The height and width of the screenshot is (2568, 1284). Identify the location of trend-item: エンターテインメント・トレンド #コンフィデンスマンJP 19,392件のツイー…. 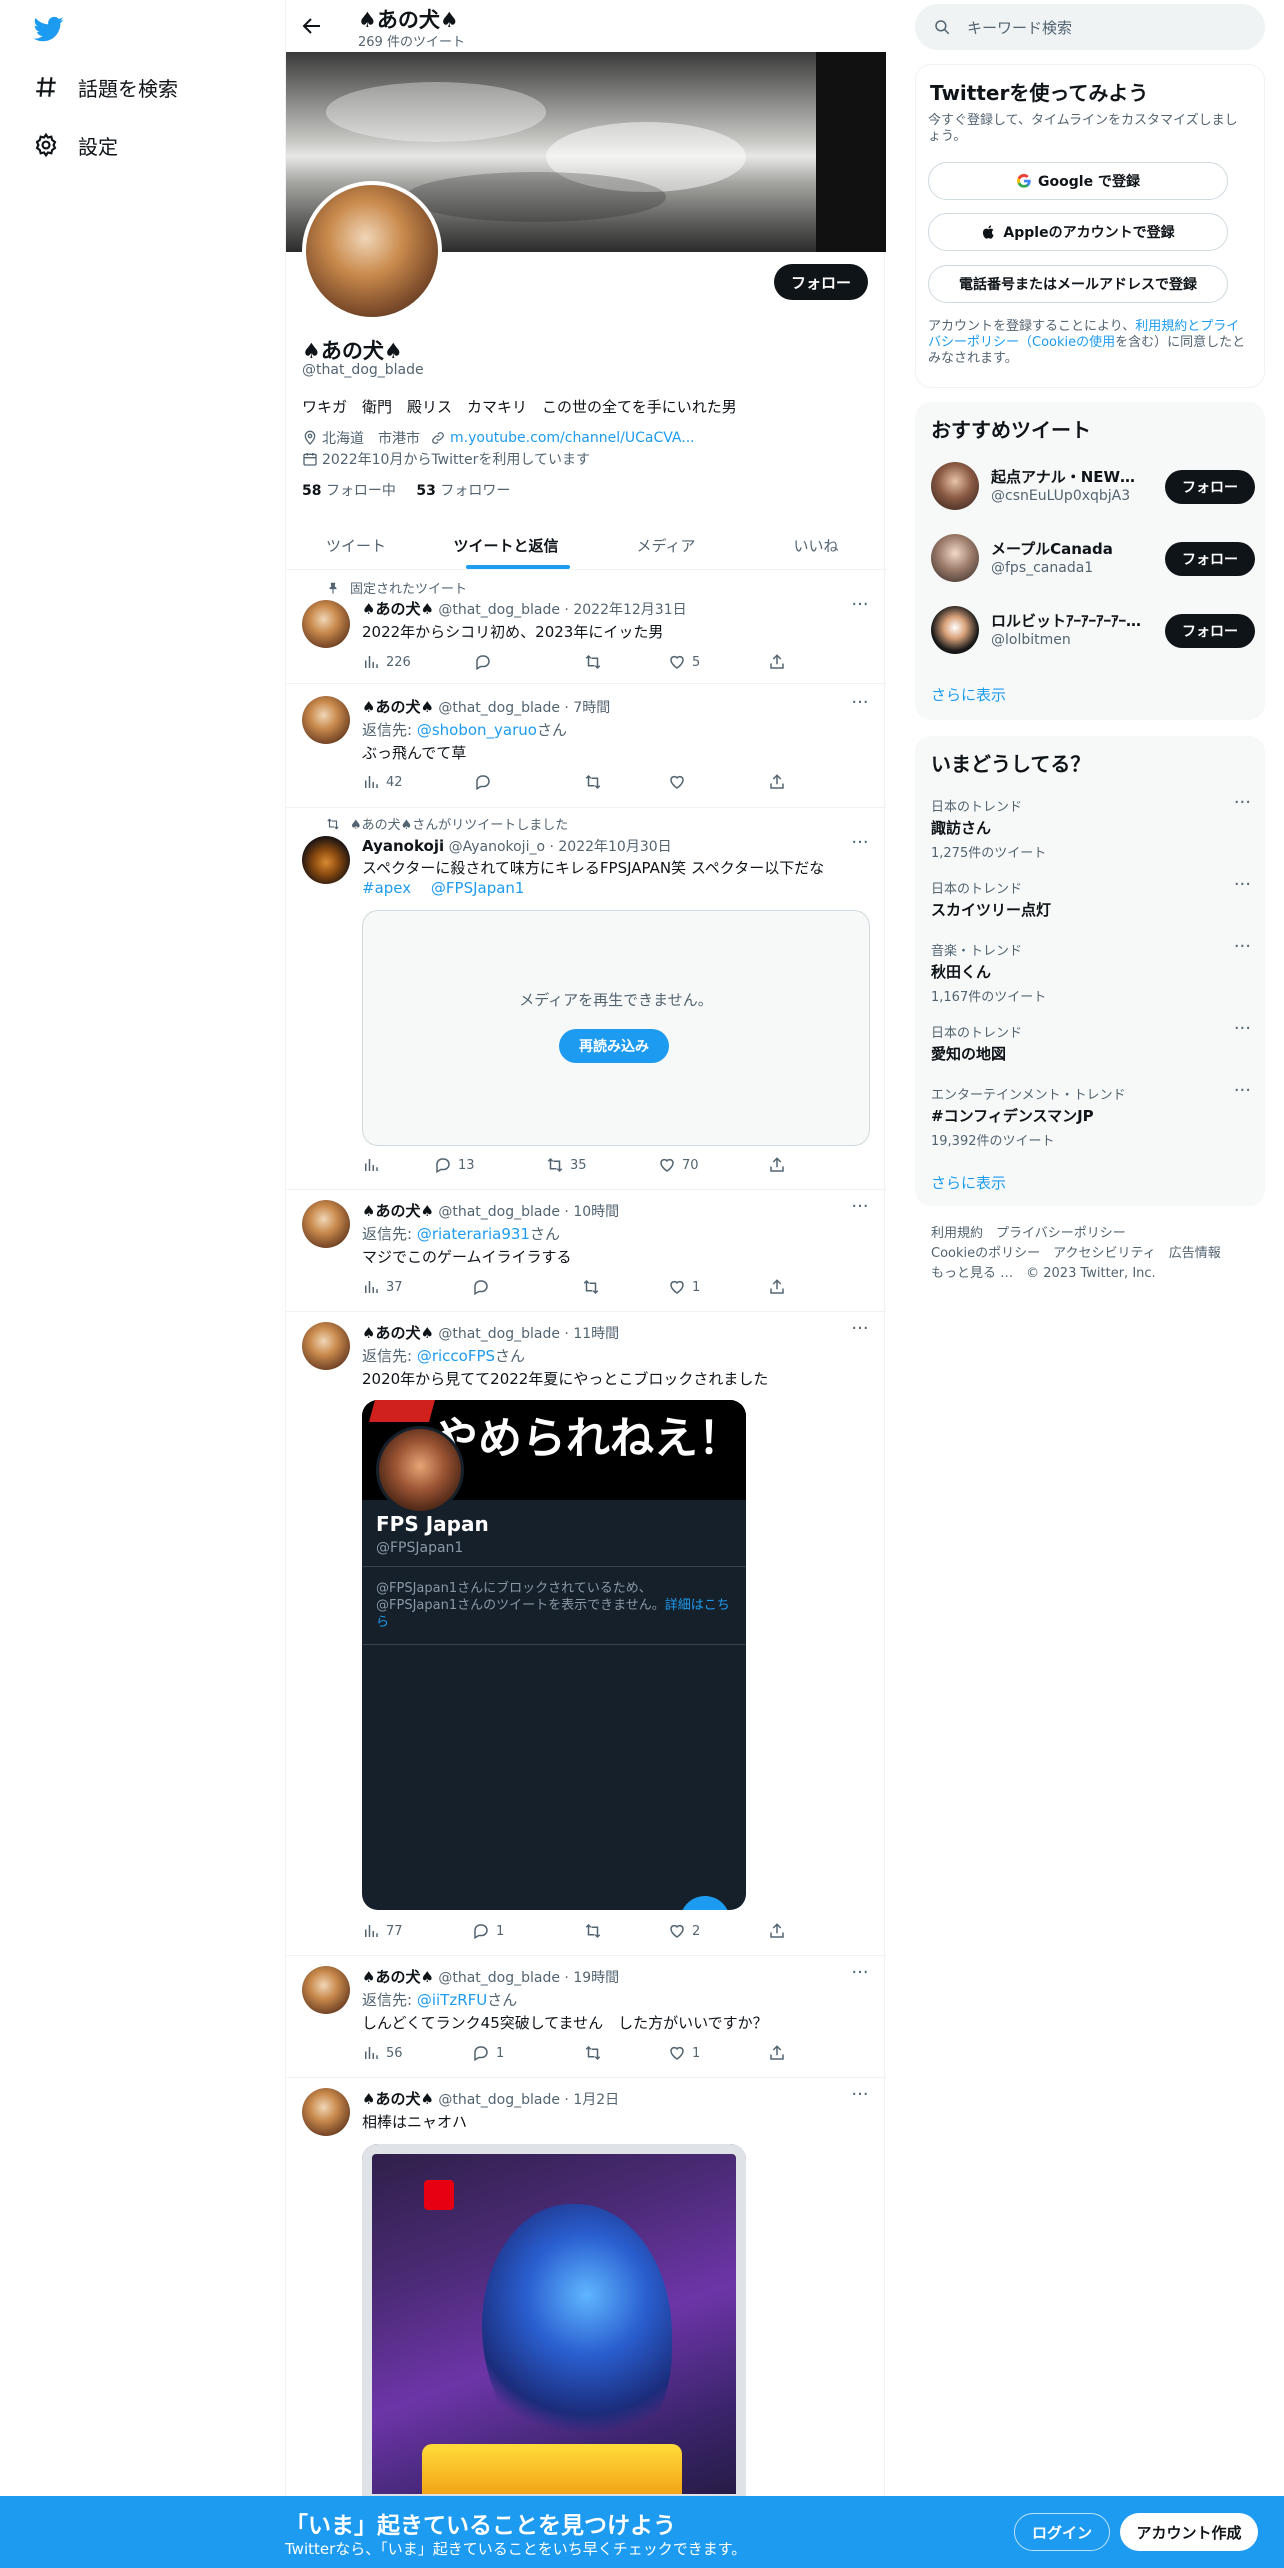
(1091, 1116).